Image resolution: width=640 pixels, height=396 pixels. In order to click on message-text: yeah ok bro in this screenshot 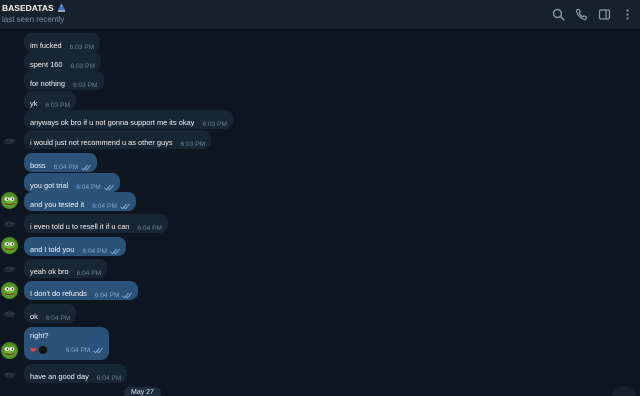, I will do `click(49, 271)`.